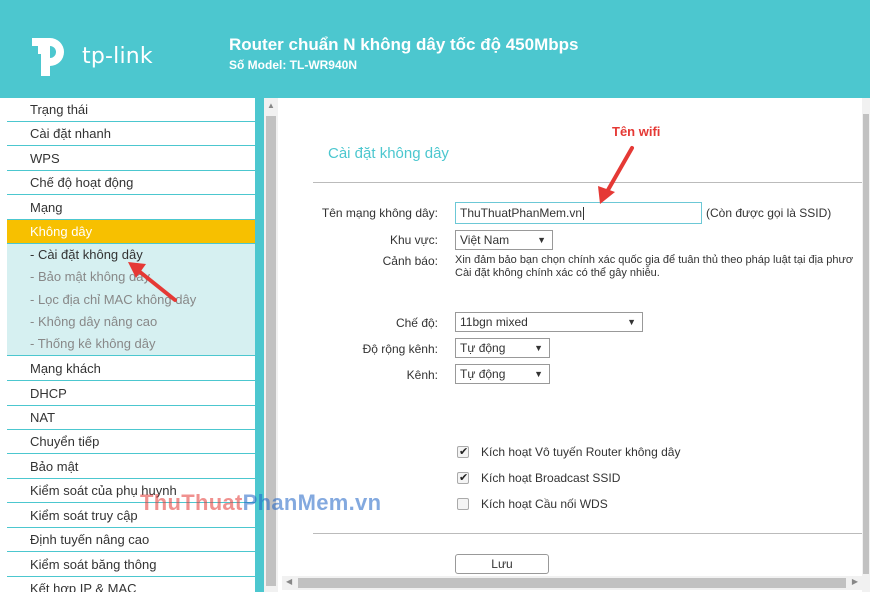  What do you see at coordinates (131, 232) in the screenshot?
I see `sidebar-item-wireless: Không dây` at bounding box center [131, 232].